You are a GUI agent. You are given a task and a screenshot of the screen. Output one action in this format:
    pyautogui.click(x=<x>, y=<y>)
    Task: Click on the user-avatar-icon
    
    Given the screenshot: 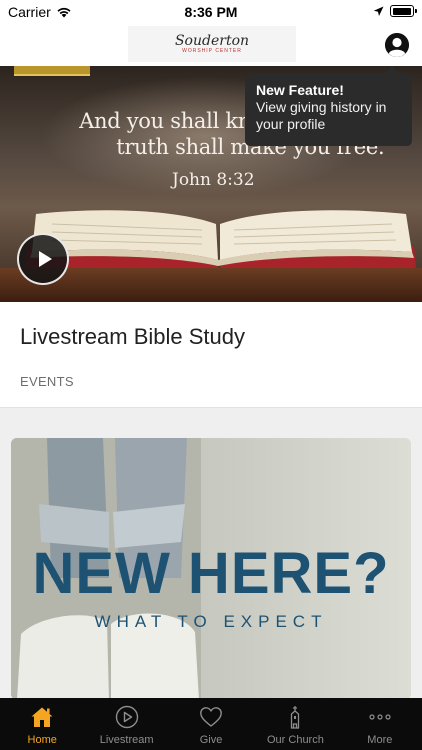 What is the action you would take?
    pyautogui.click(x=397, y=45)
    